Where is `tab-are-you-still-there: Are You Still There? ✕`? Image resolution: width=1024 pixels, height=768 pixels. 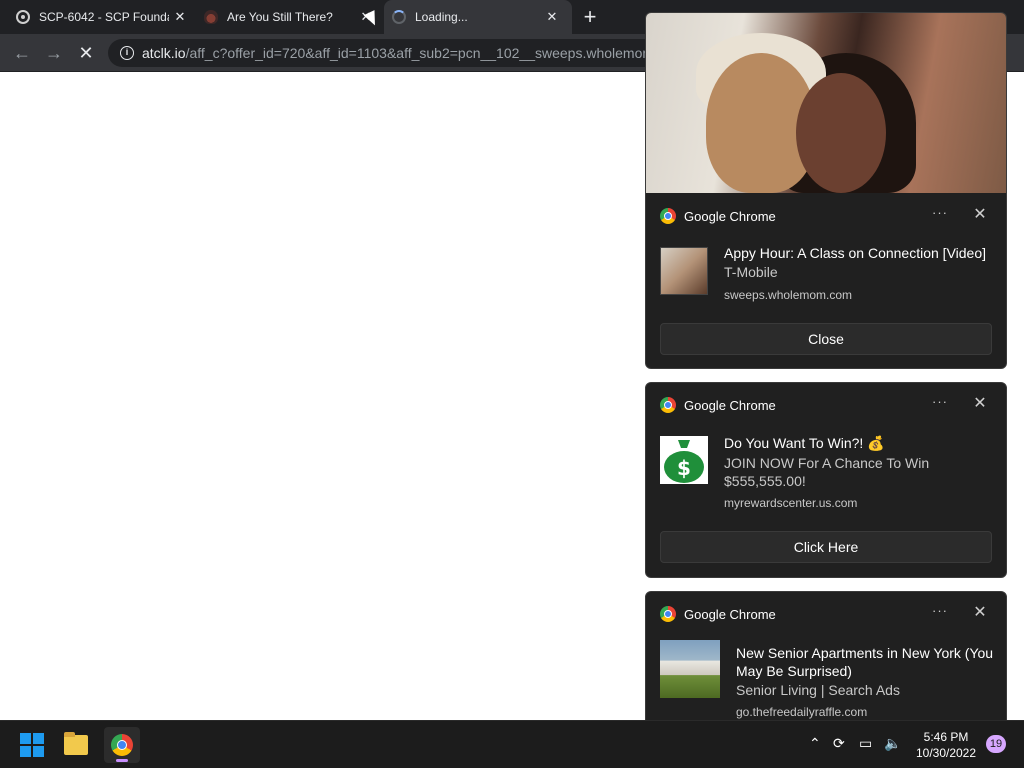
tab-are-you-still-there: Are You Still There? ✕ is located at coordinates (290, 17).